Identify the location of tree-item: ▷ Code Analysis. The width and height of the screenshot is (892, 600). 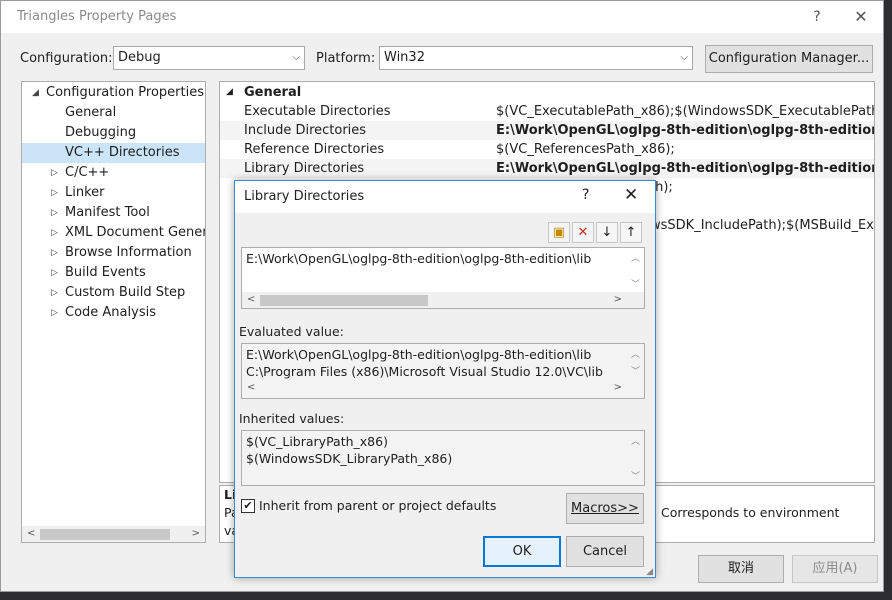
(113, 313).